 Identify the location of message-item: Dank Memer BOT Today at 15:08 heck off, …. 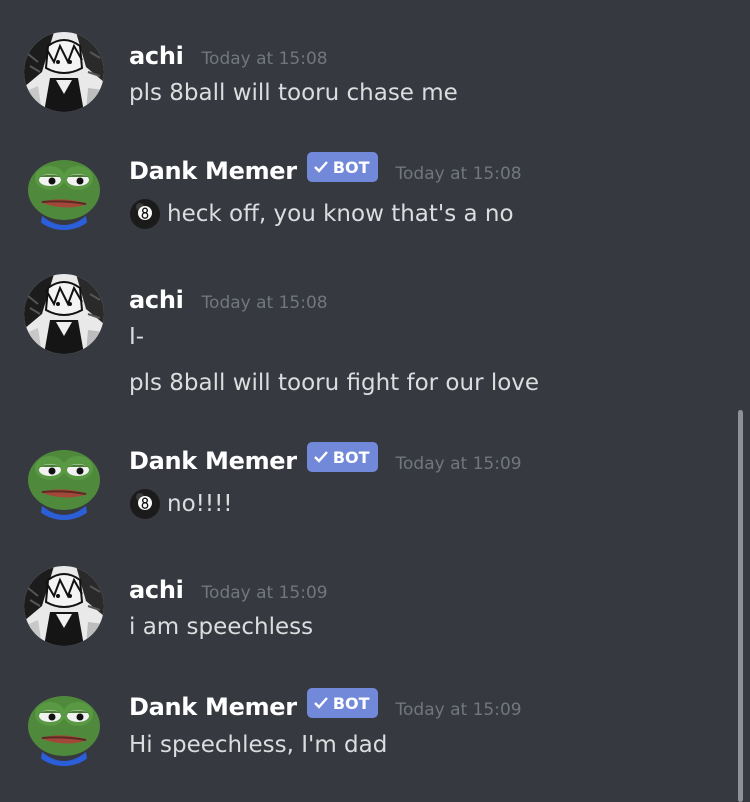
(365, 195).